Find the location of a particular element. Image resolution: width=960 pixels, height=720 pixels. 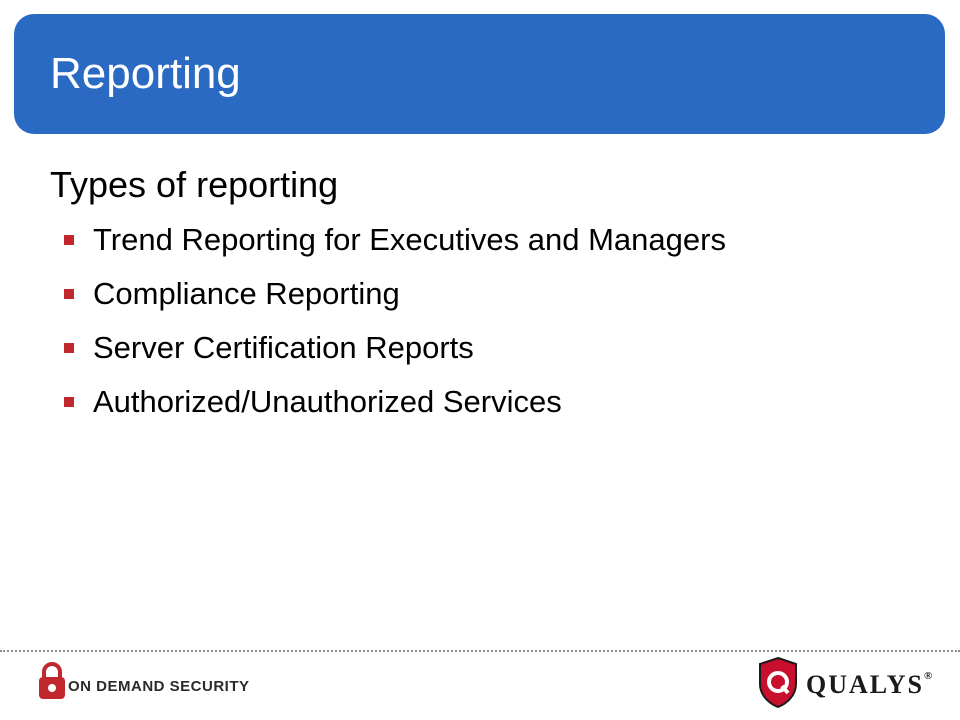

slide-title: Reporting is located at coordinates (145, 73).